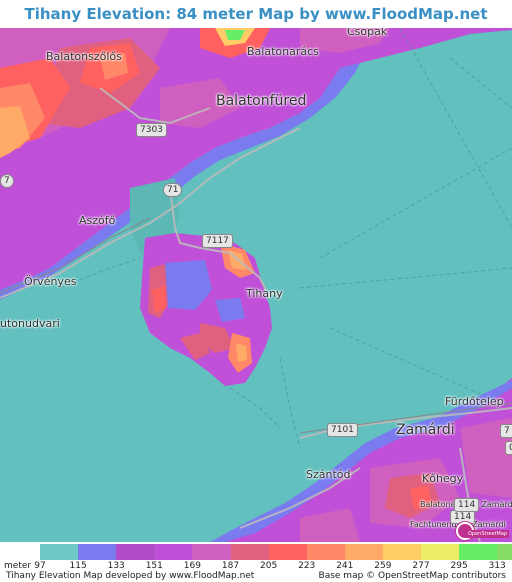 Image resolution: width=512 pixels, height=582 pixels. Describe the element at coordinates (383, 566) in the screenshot. I see `legend-tick-259: 259` at that location.